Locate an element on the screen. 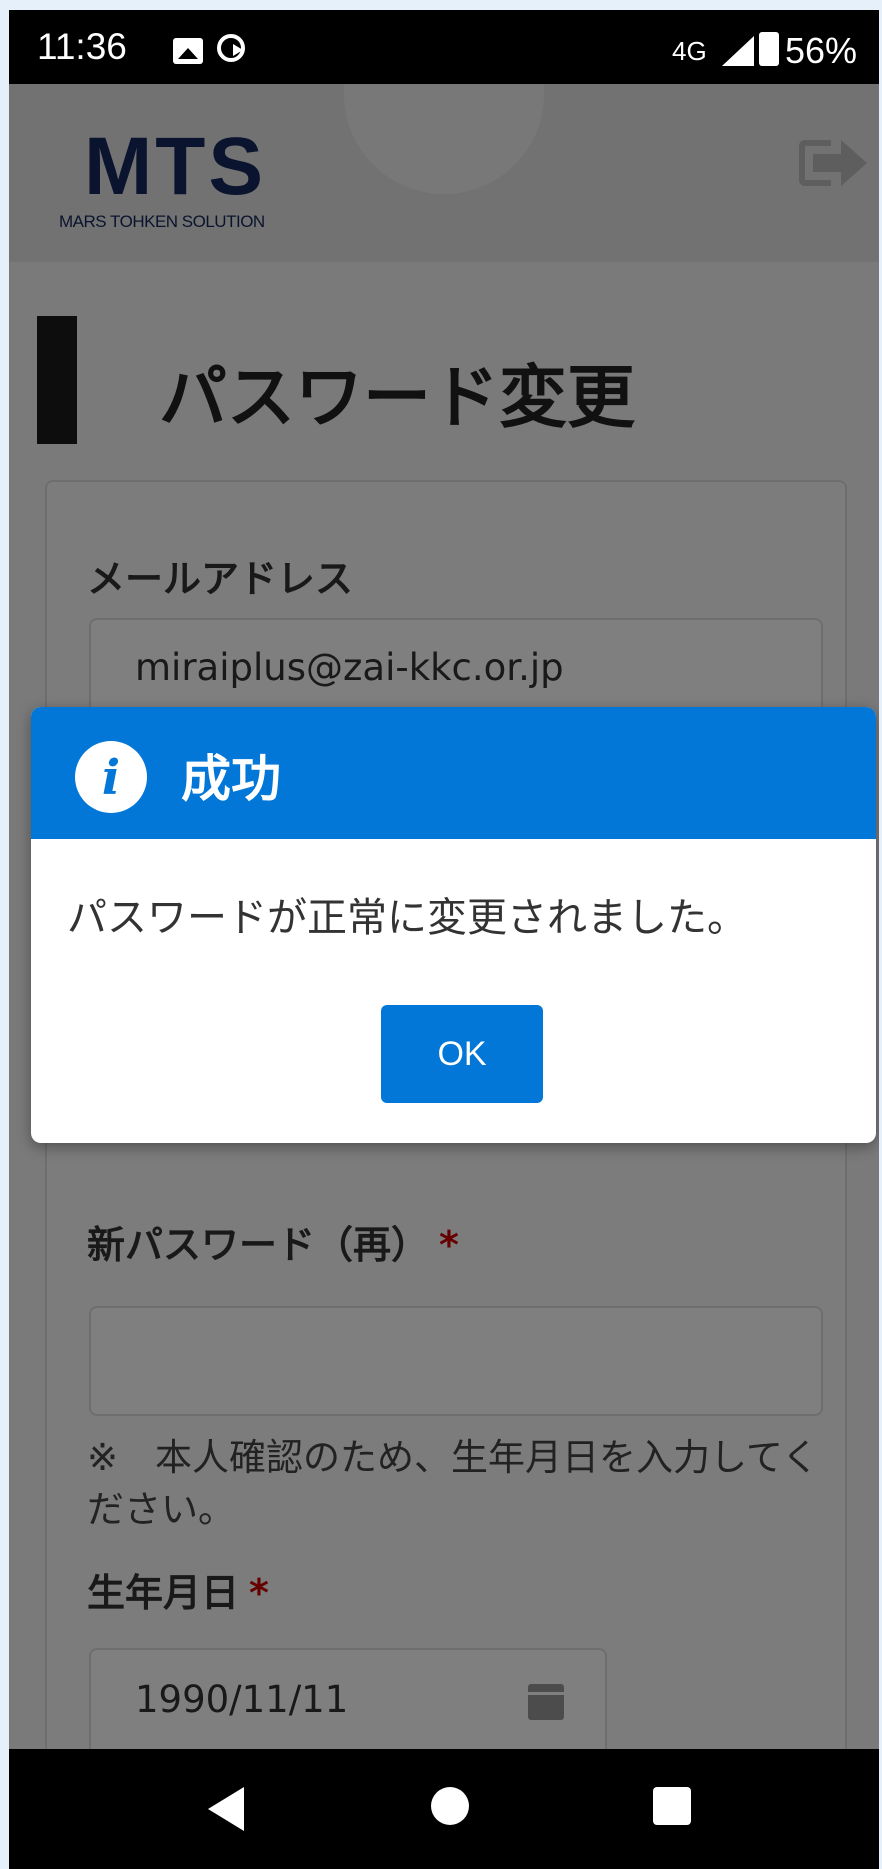 This screenshot has height=1869, width=882. battery-icon is located at coordinates (769, 49).